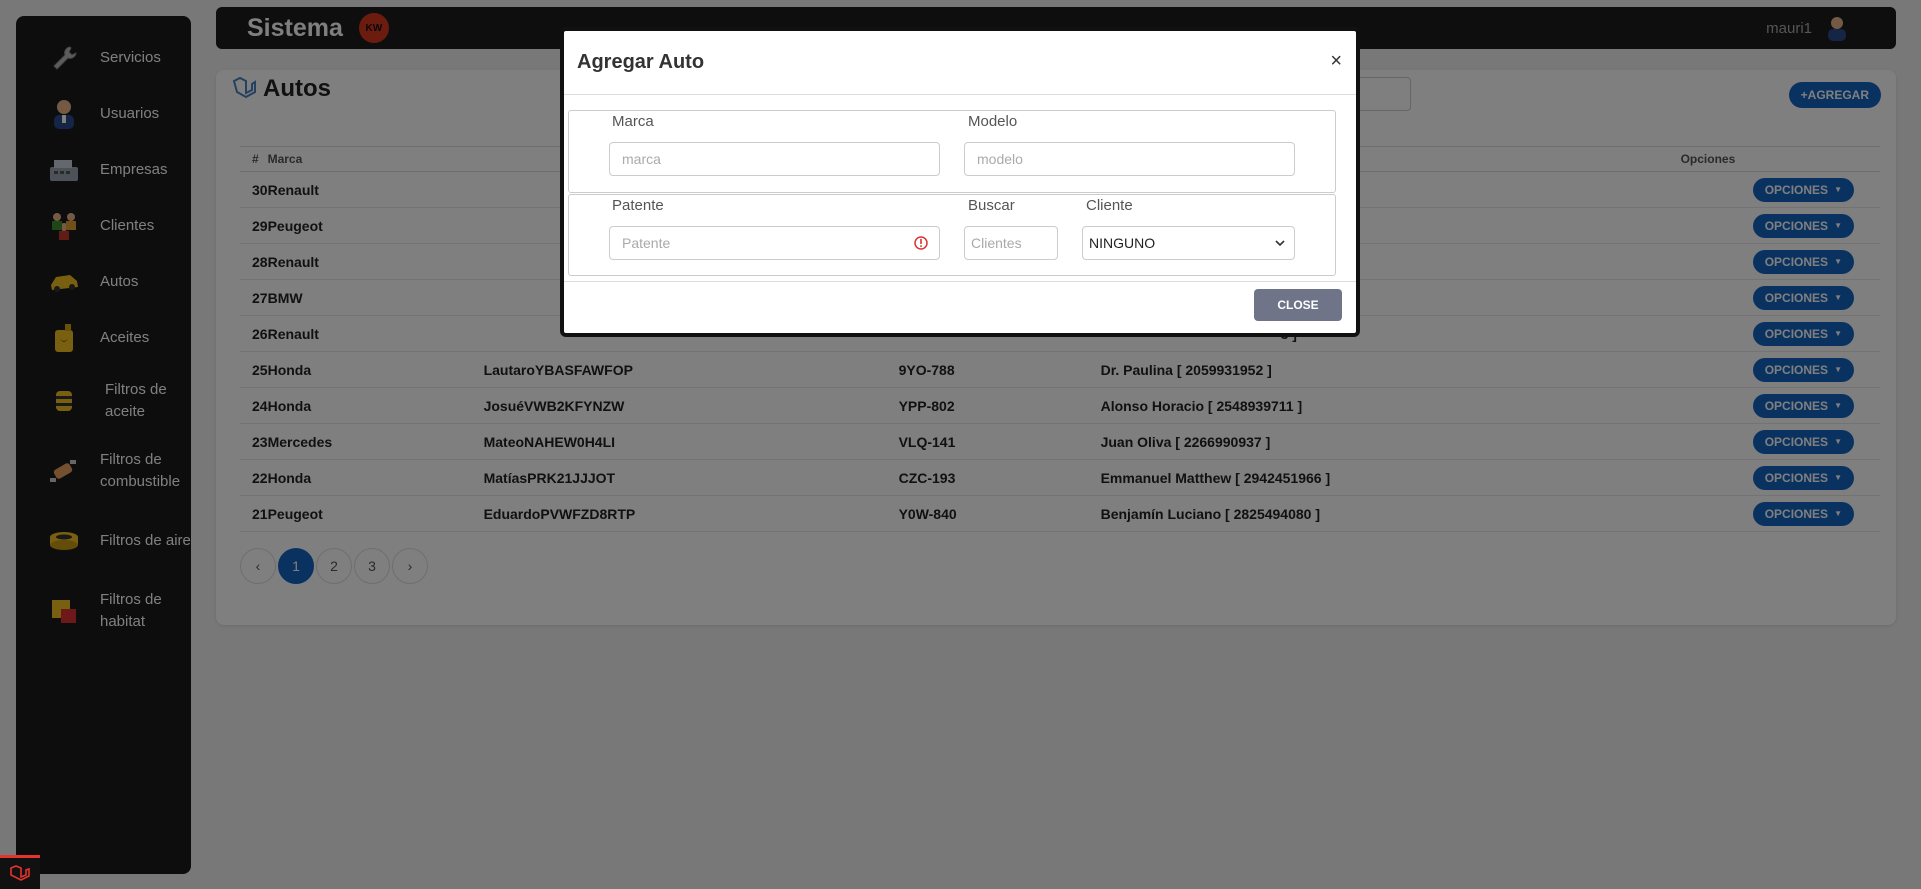 This screenshot has width=1921, height=889. What do you see at coordinates (20, 872) in the screenshot?
I see `laravel-logo-icon` at bounding box center [20, 872].